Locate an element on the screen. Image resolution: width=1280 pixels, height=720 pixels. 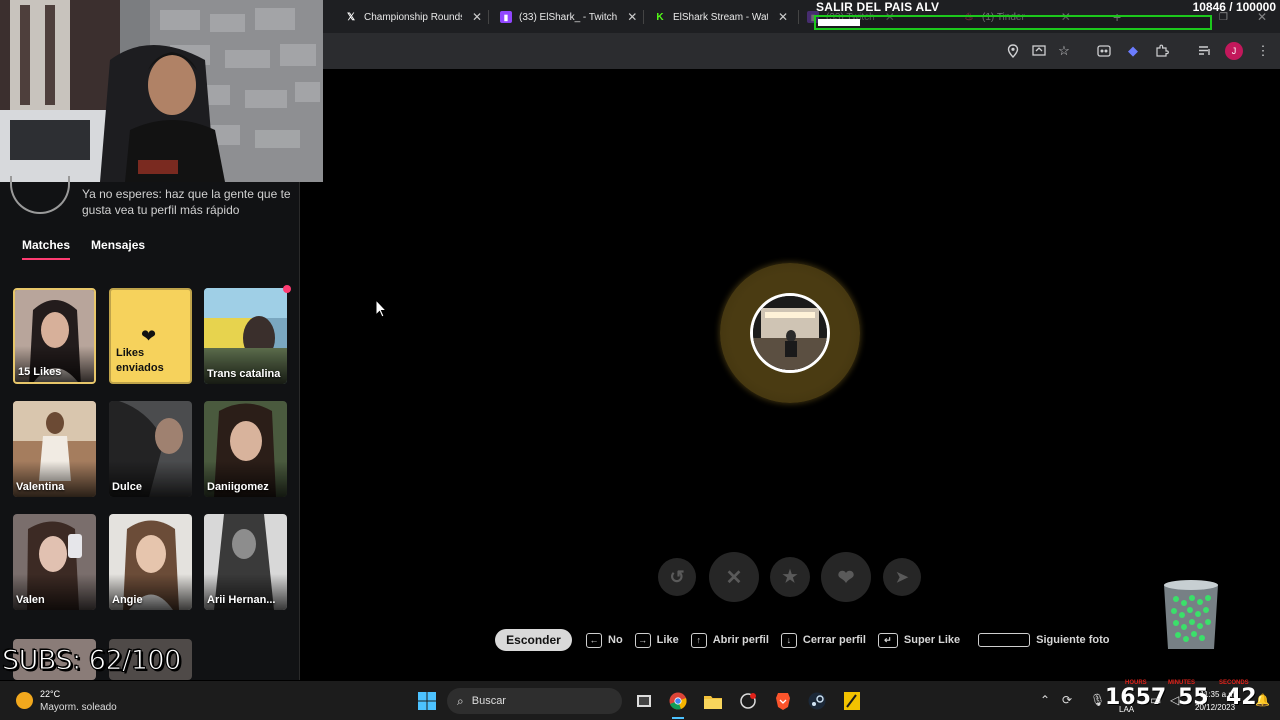
tab-label: (33) ElShark_ - Twitch is located at coordinates (568, 17).